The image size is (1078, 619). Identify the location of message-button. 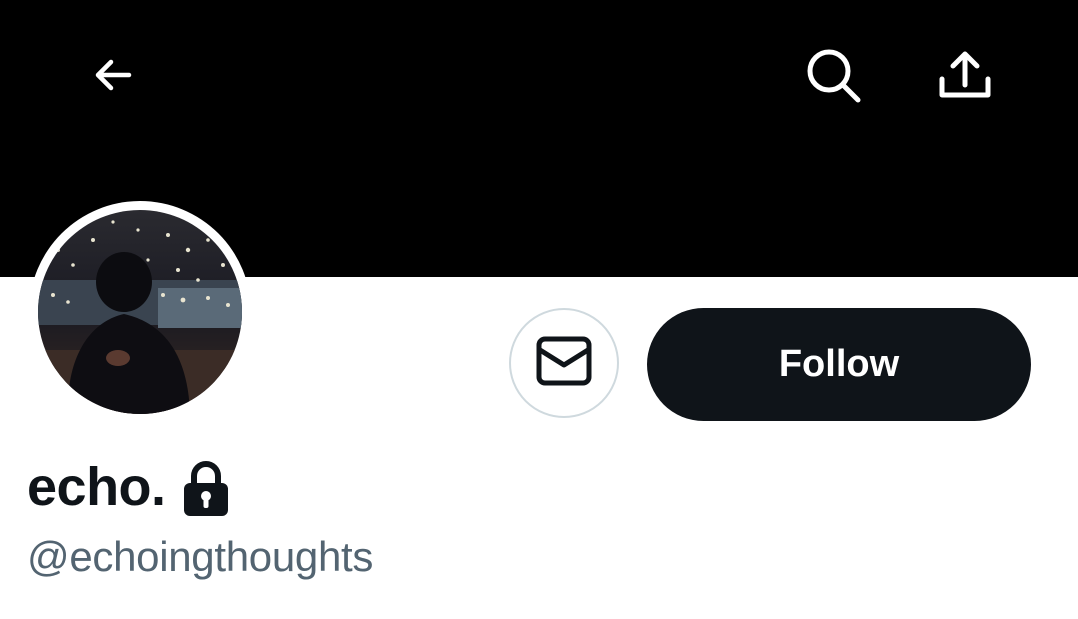
(564, 363).